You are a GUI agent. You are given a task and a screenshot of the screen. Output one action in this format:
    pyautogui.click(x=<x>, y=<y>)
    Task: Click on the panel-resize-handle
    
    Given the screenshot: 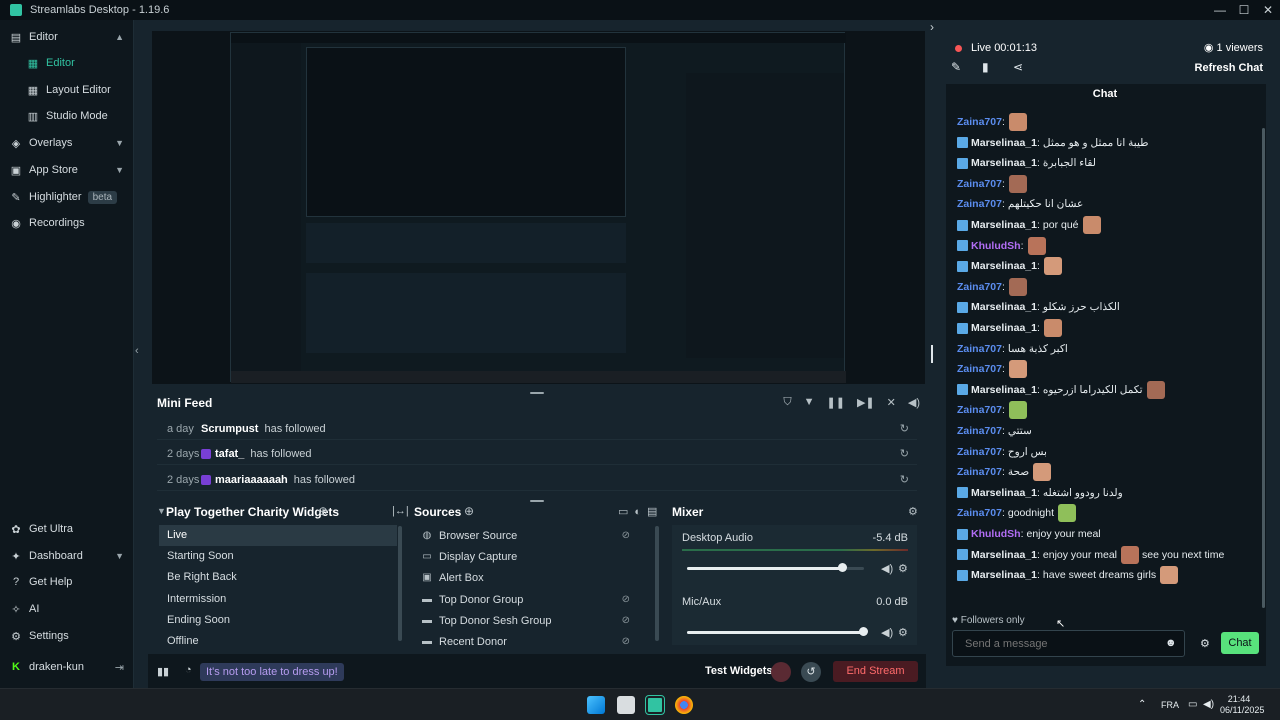 What is the action you would take?
    pyautogui.click(x=932, y=354)
    